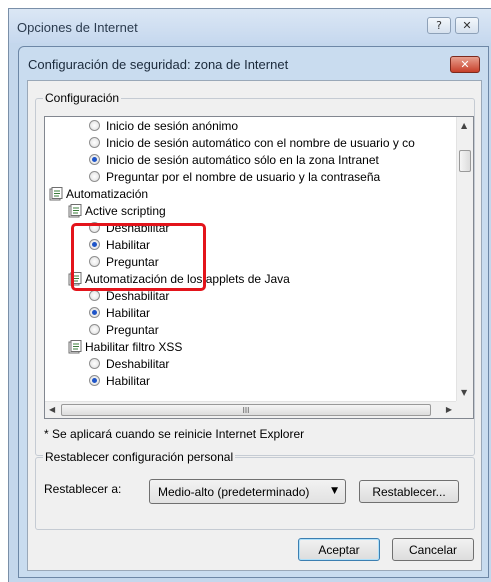  I want to click on settings-item-label: Deshabilitar, so click(138, 363).